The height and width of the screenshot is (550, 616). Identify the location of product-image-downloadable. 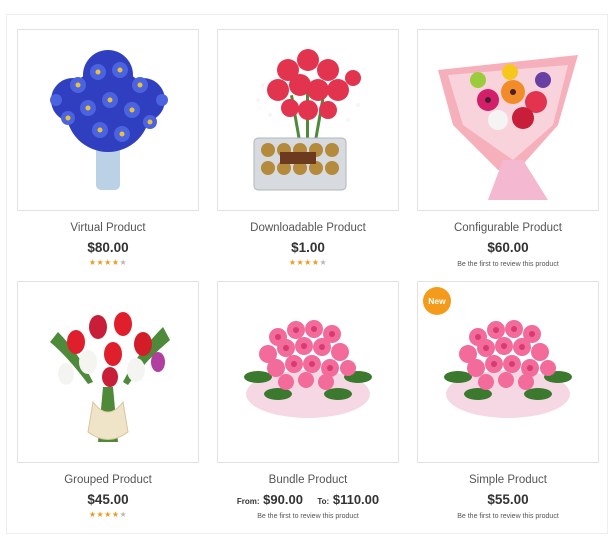
(308, 120).